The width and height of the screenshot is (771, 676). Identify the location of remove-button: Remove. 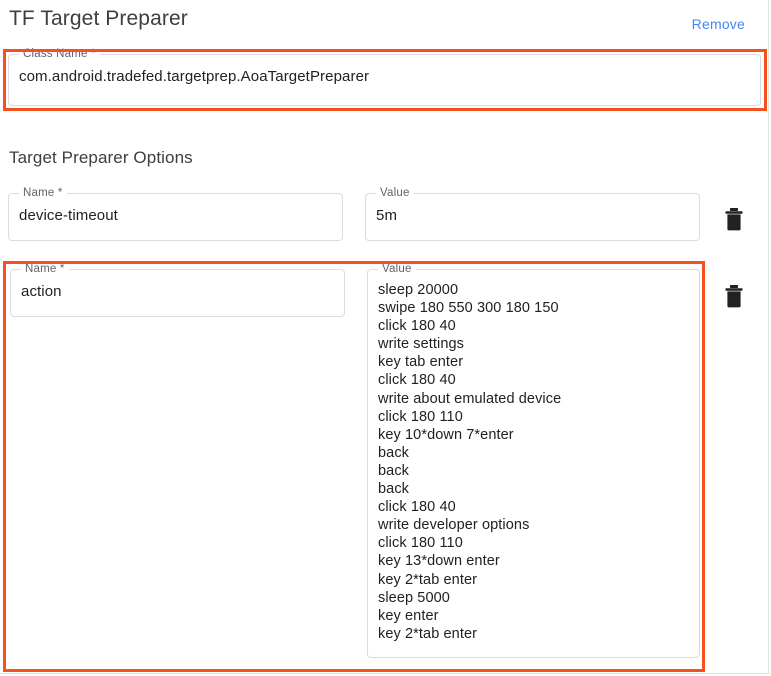
(718, 24).